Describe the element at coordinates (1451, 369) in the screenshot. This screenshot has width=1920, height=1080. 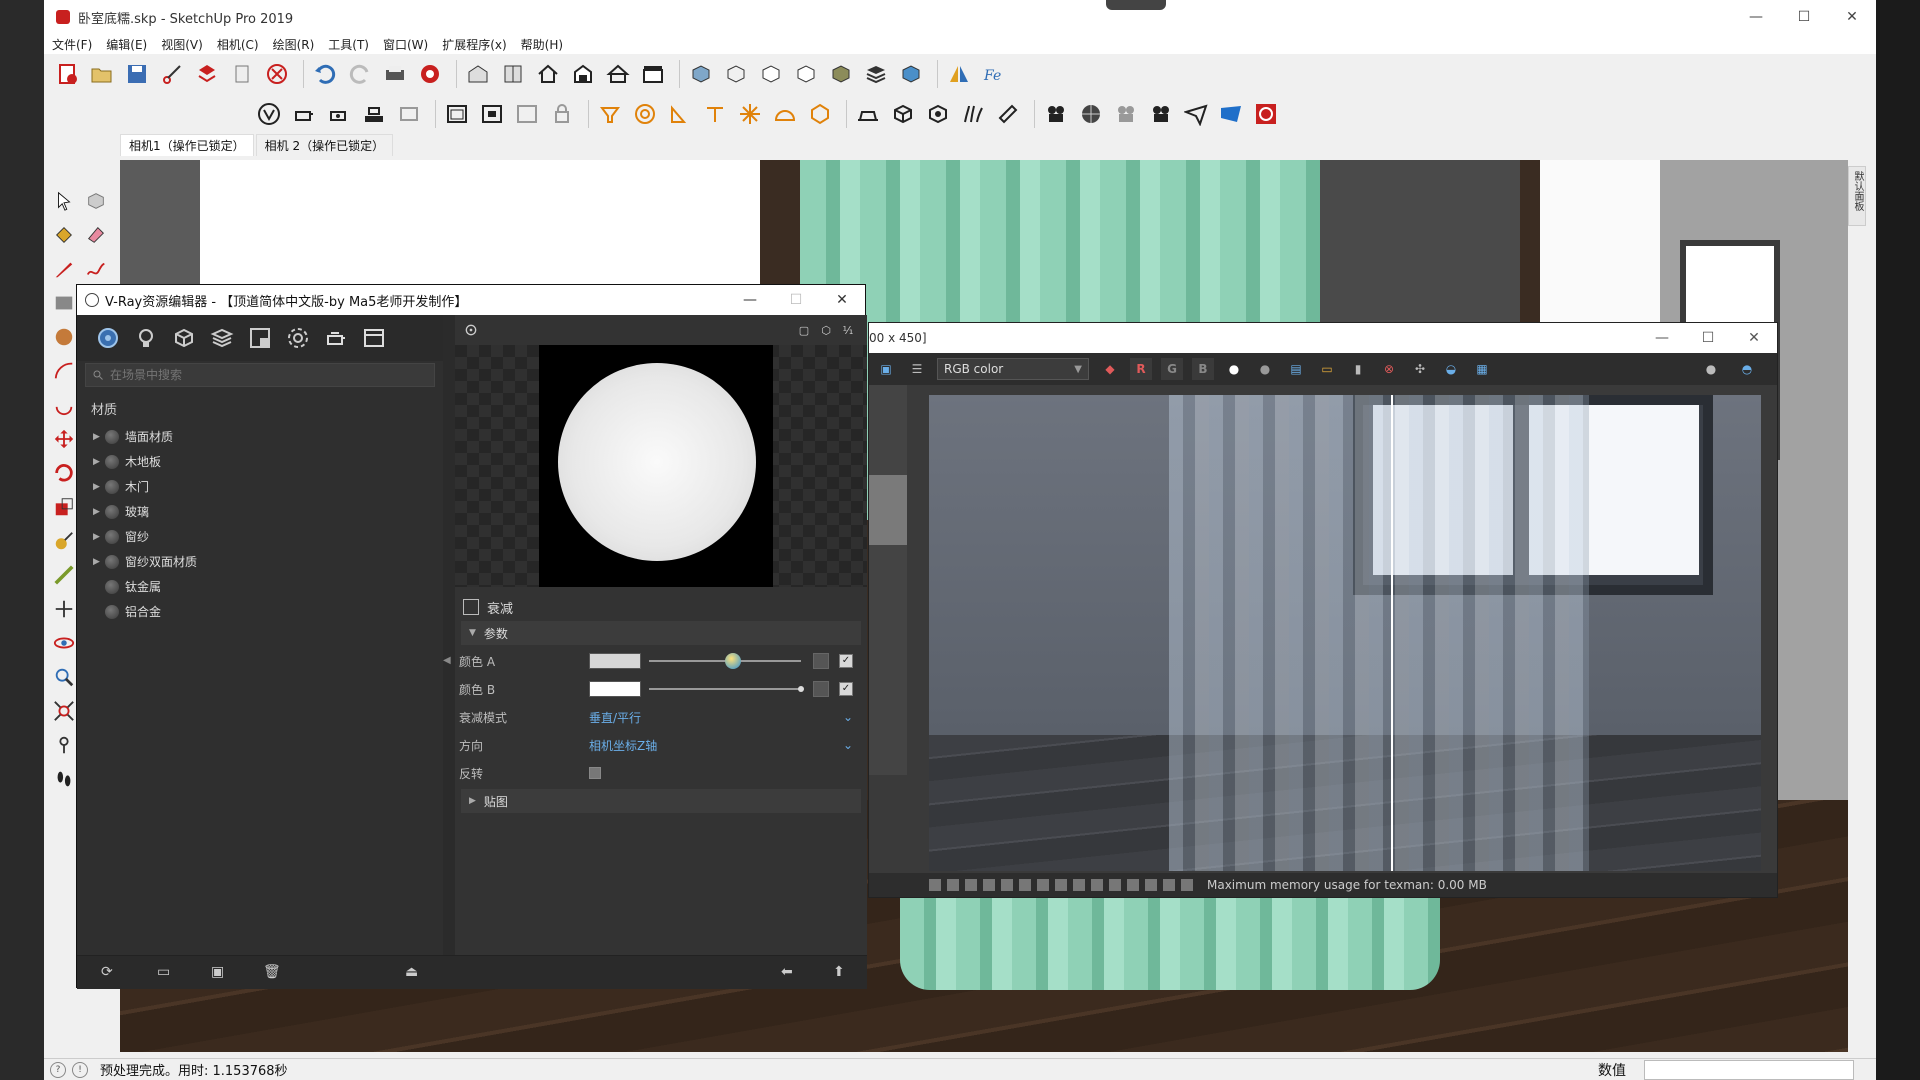
I see `render-teapot-icon: ◒` at that location.